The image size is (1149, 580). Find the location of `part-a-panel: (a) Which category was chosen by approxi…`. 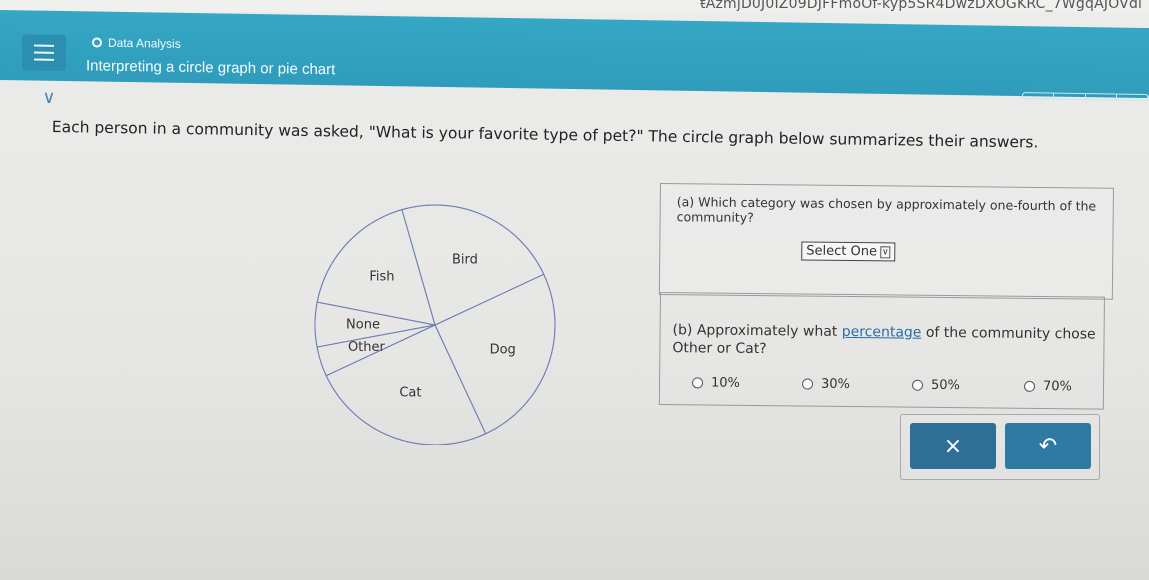

part-a-panel: (a) Which category was chosen by approxi… is located at coordinates (886, 241).